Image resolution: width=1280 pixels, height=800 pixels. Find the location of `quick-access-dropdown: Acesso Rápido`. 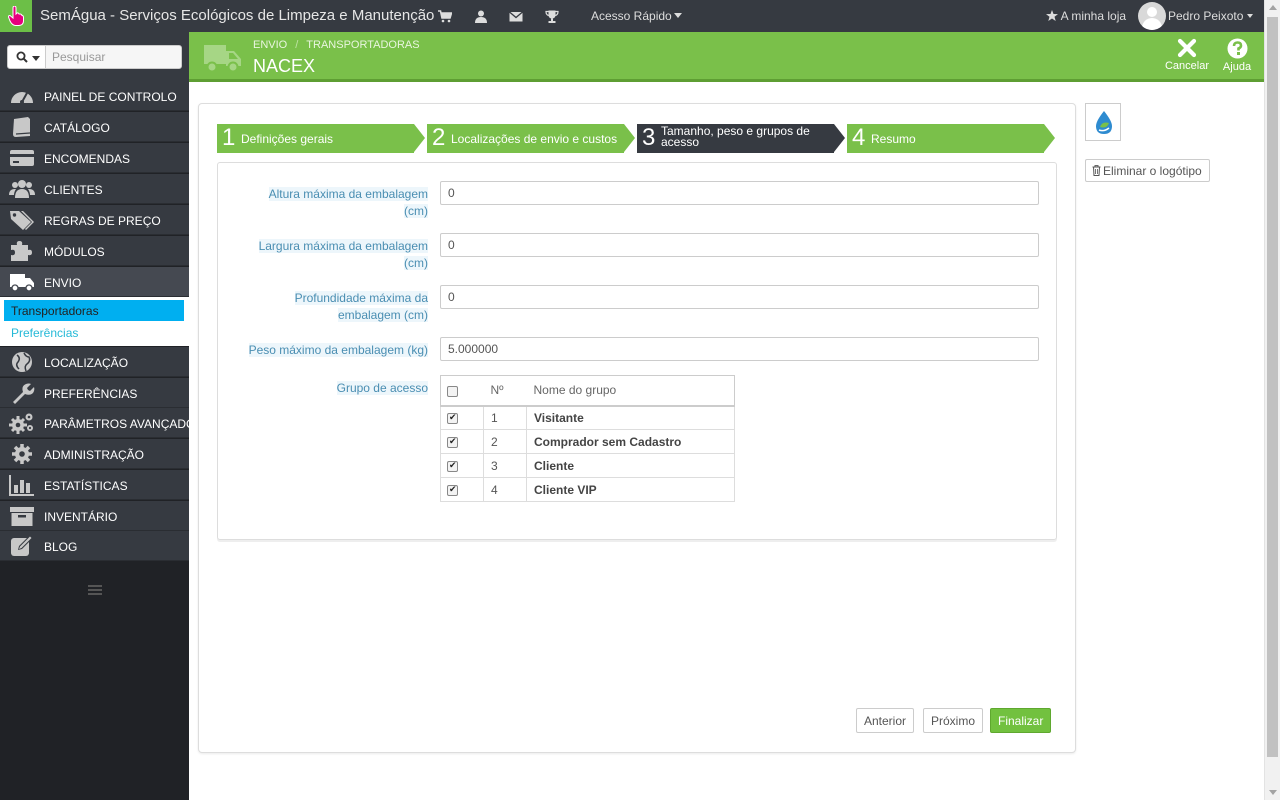

quick-access-dropdown: Acesso Rápido is located at coordinates (636, 16).